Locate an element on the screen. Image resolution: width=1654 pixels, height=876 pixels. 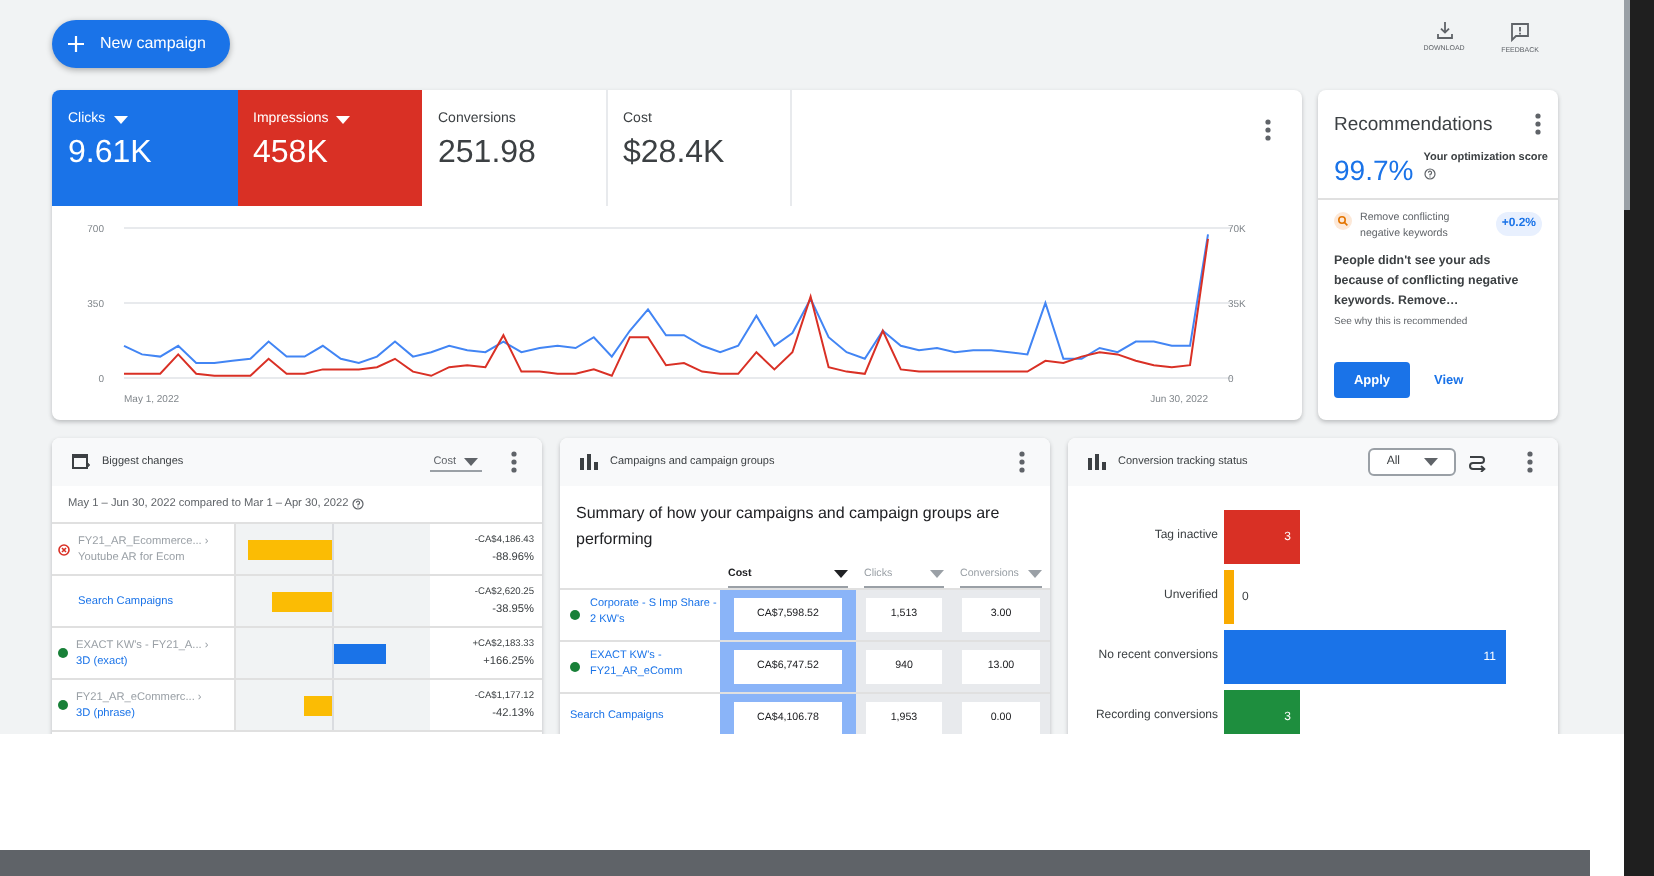
metric-value: 458K is located at coordinates (291, 154).